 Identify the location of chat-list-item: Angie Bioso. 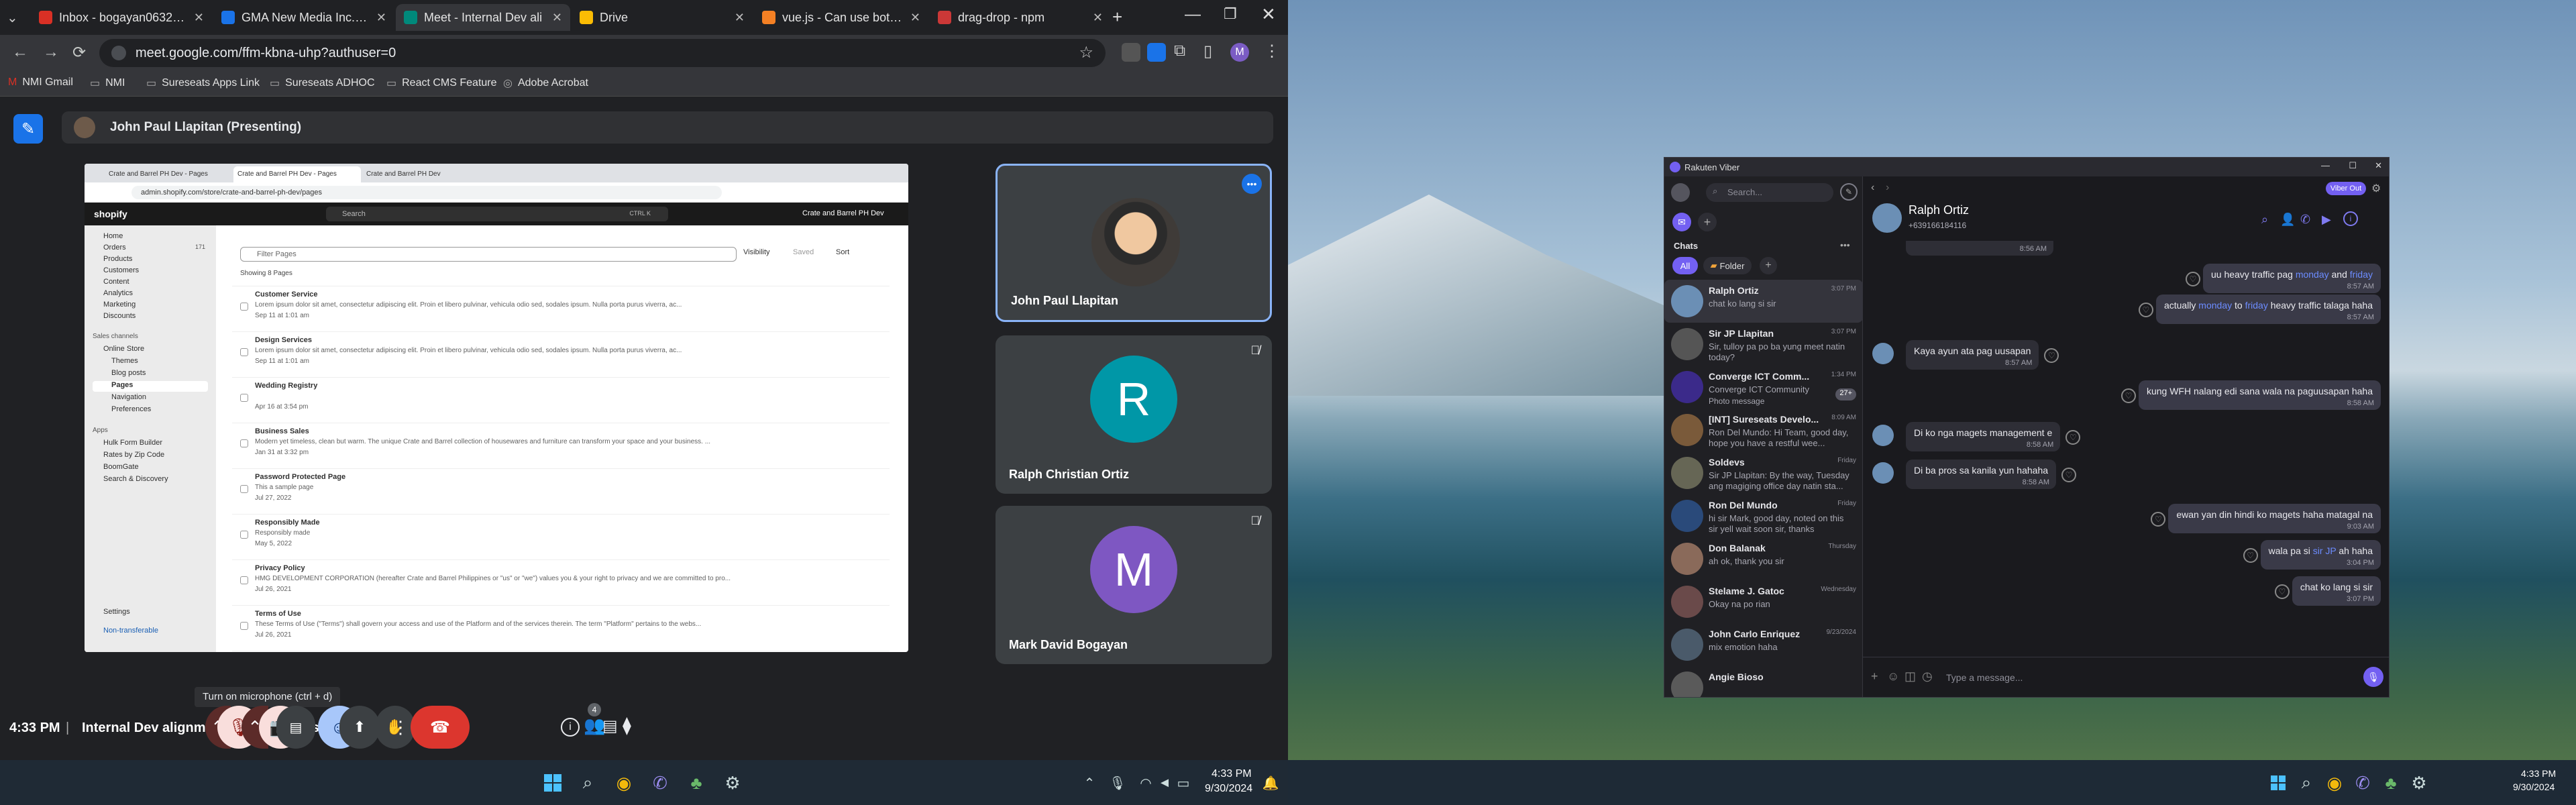
(1763, 681).